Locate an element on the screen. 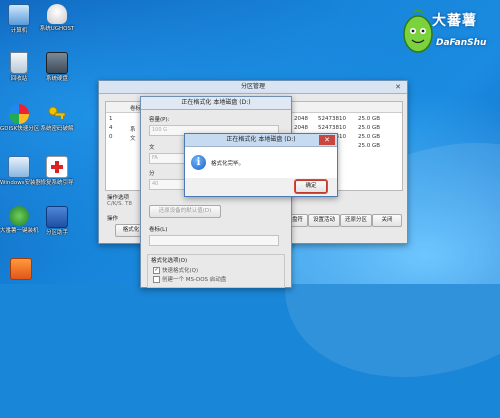  desktop-icon-app is located at coordinates (21, 270).